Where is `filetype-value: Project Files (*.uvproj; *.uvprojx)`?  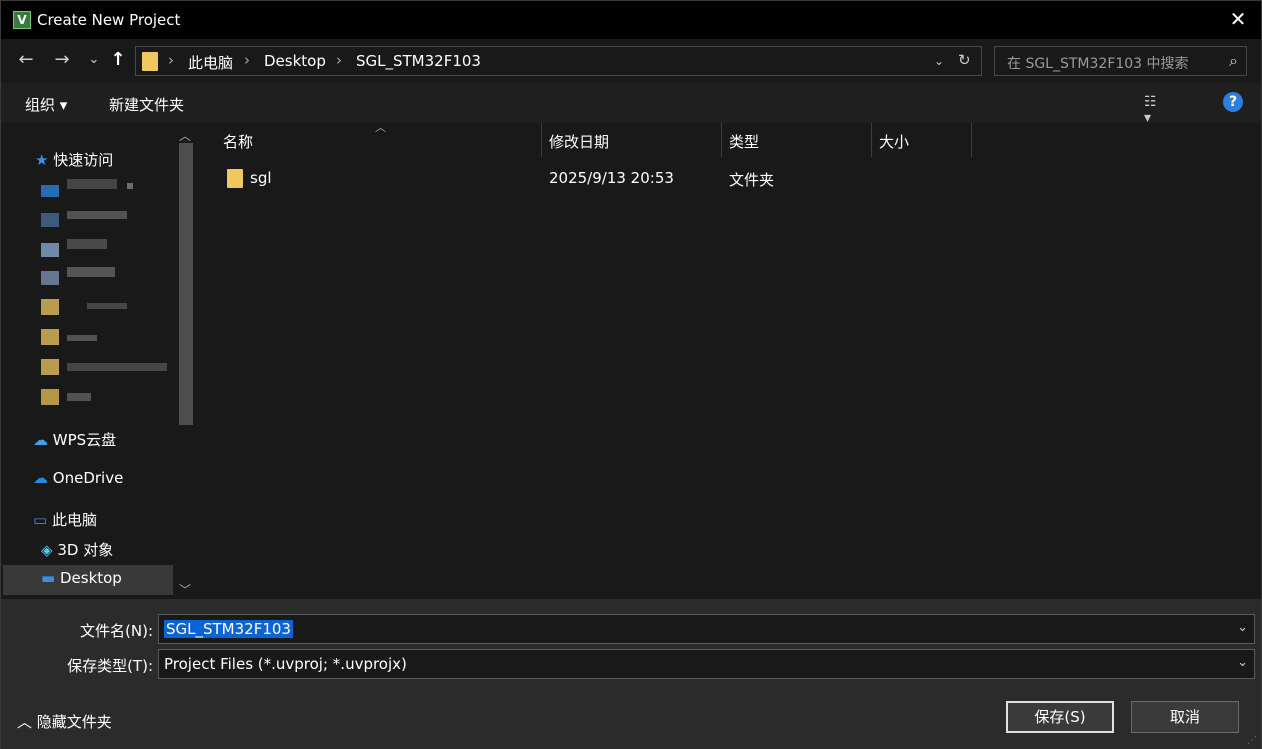 filetype-value: Project Files (*.uvproj; *.uvprojx) is located at coordinates (285, 664).